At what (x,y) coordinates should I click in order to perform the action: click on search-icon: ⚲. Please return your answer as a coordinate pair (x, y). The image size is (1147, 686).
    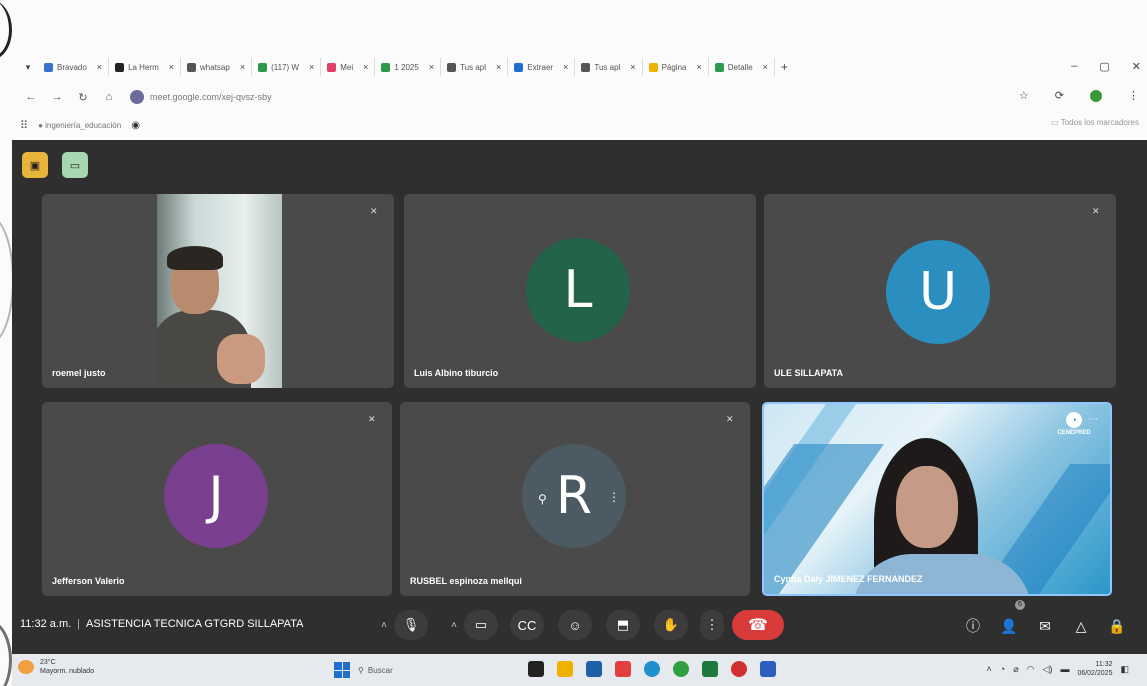
    Looking at the image, I should click on (361, 670).